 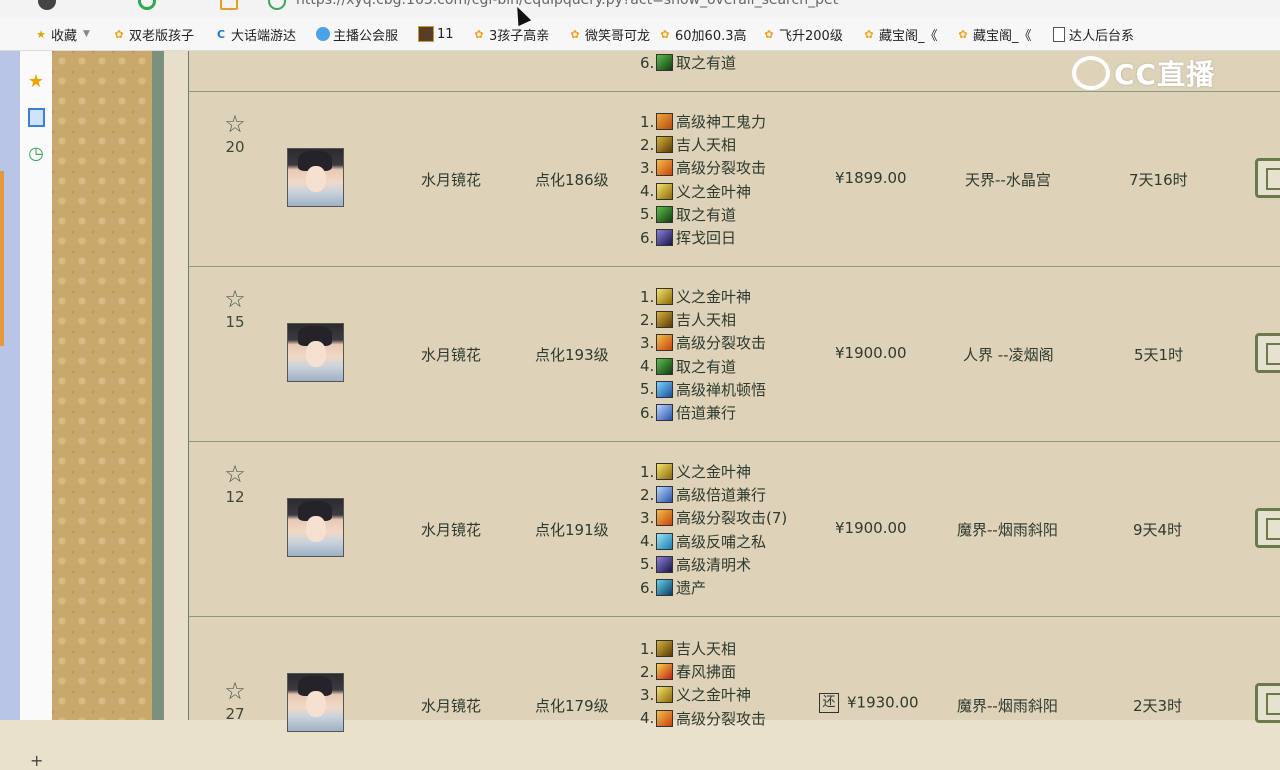 I want to click on window-edge, so click(x=10, y=385).